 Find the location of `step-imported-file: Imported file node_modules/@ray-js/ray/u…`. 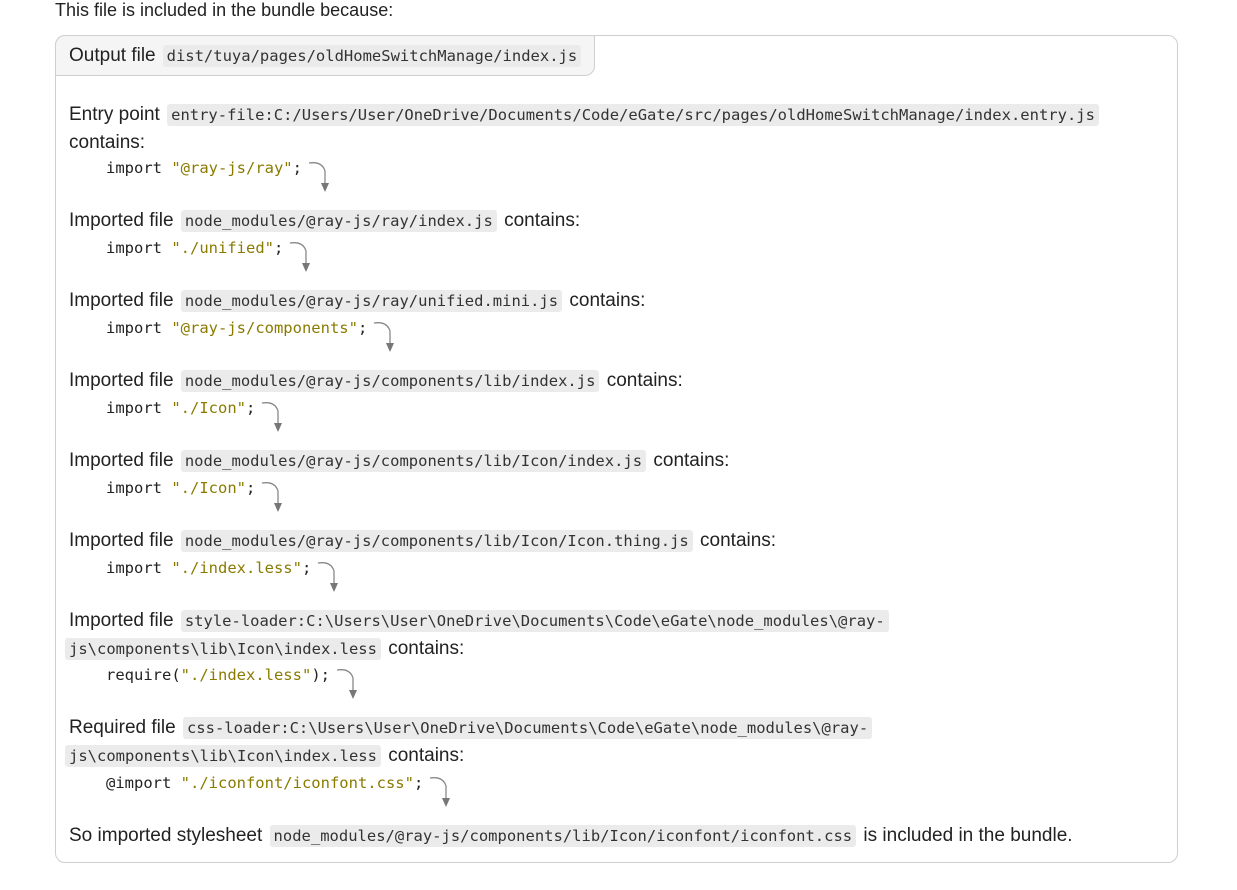

step-imported-file: Imported file node_modules/@ray-js/ray/u… is located at coordinates (357, 301).